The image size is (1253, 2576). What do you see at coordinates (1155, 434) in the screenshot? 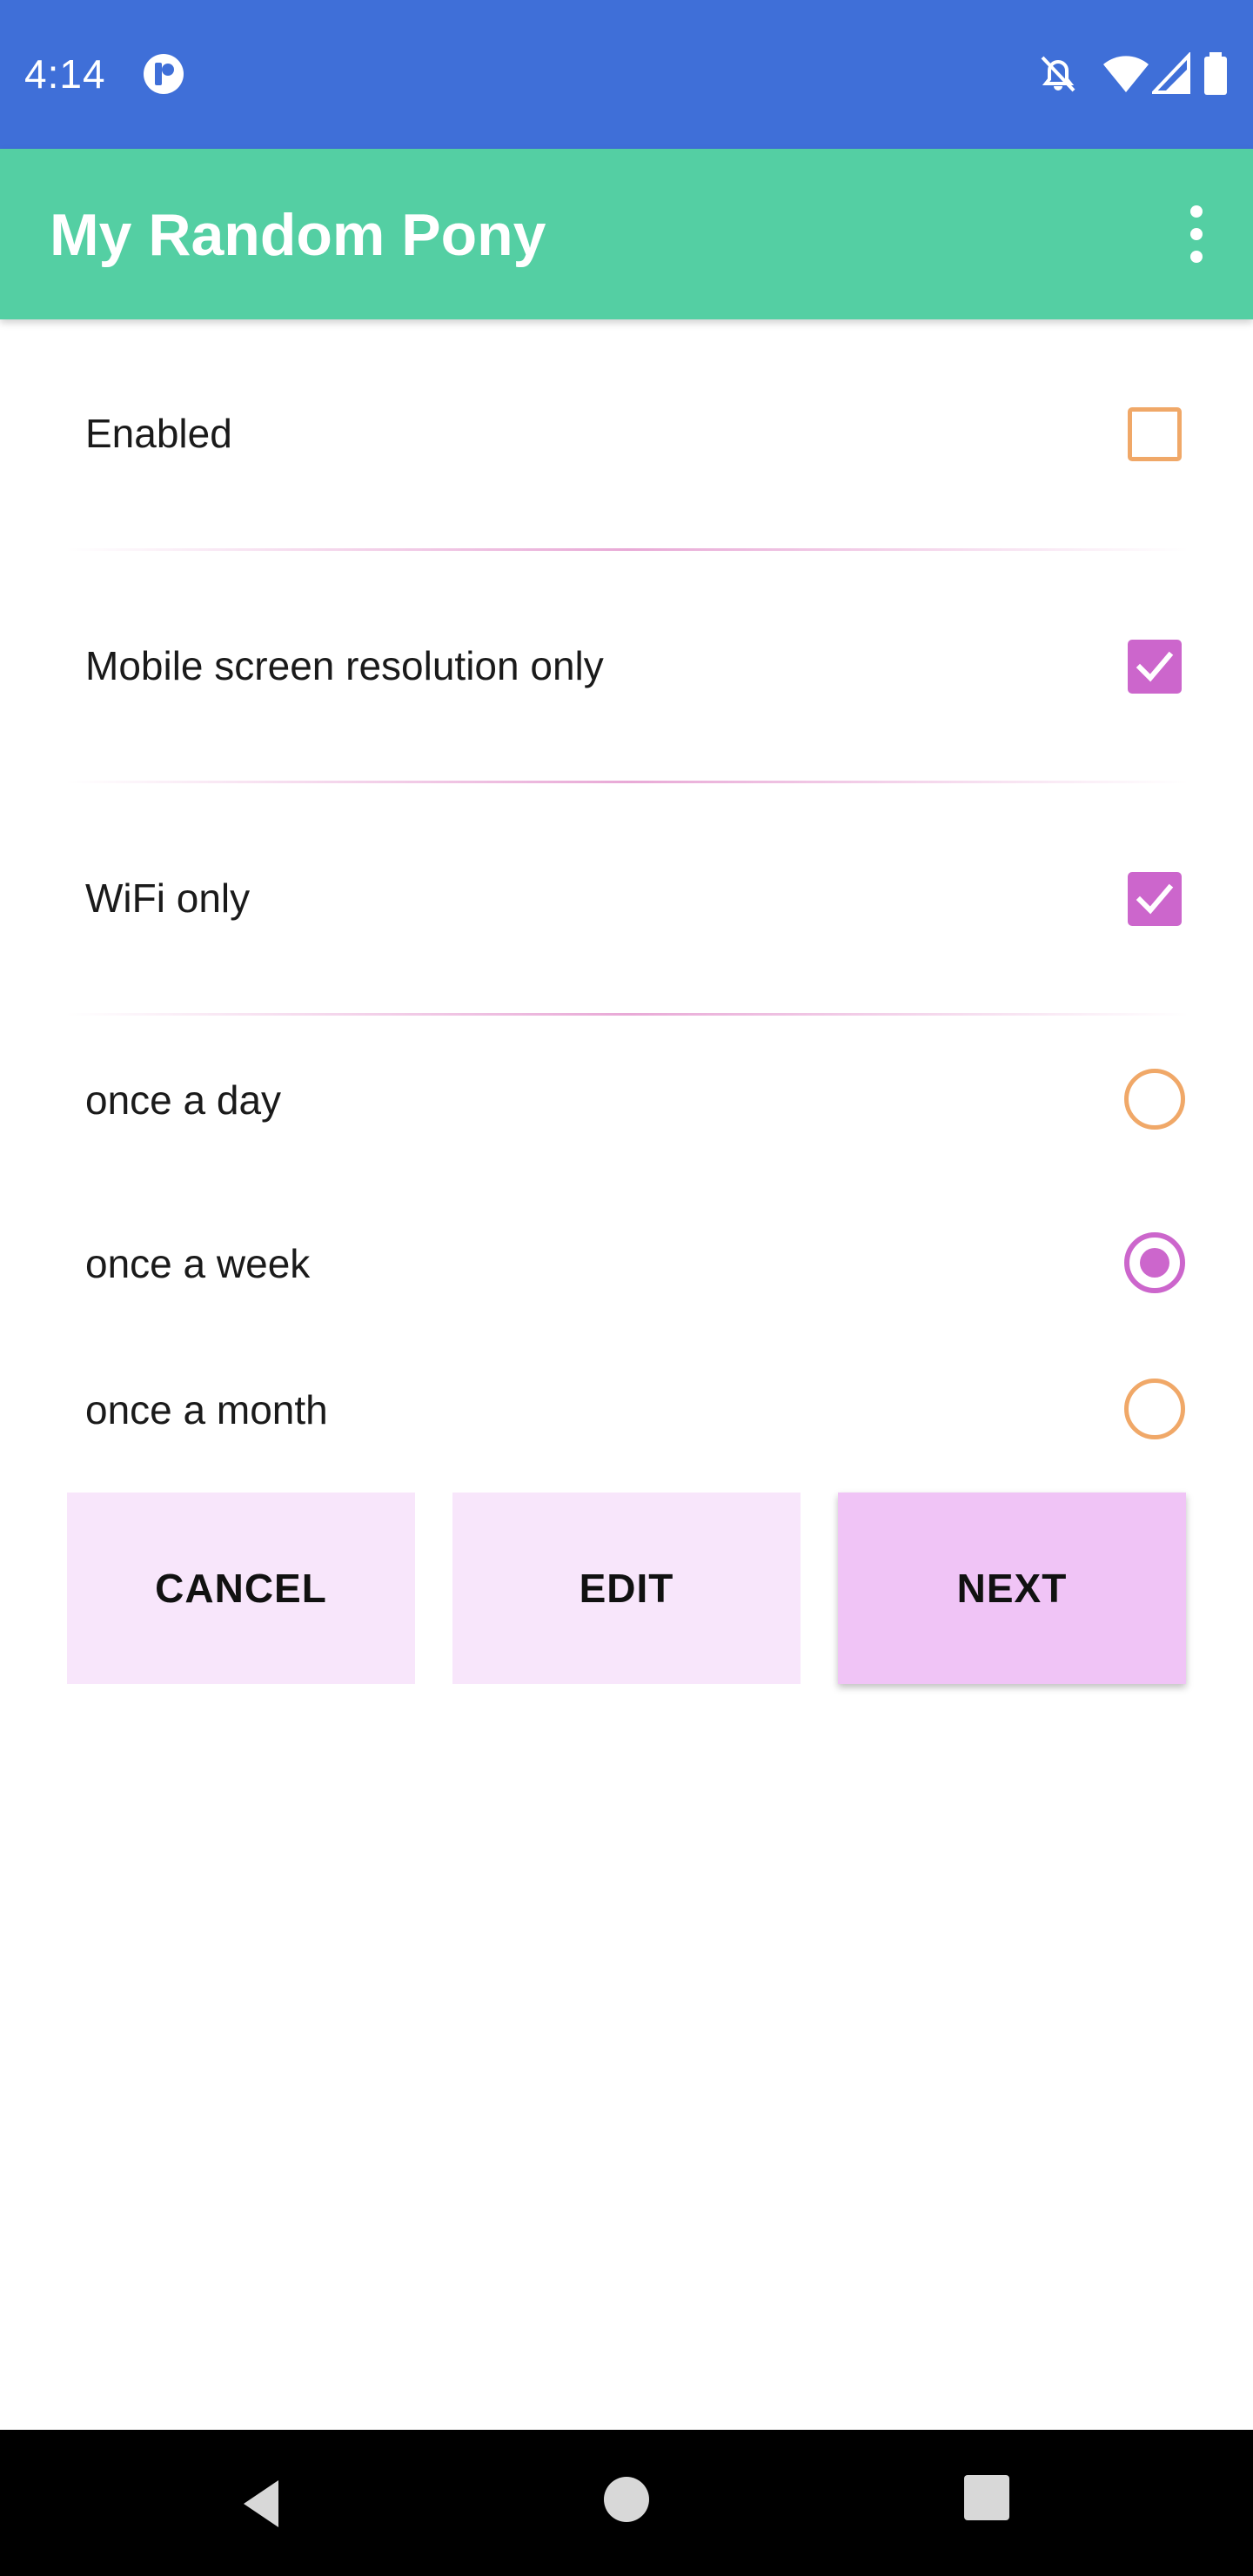
I see `enabled-checkbox` at bounding box center [1155, 434].